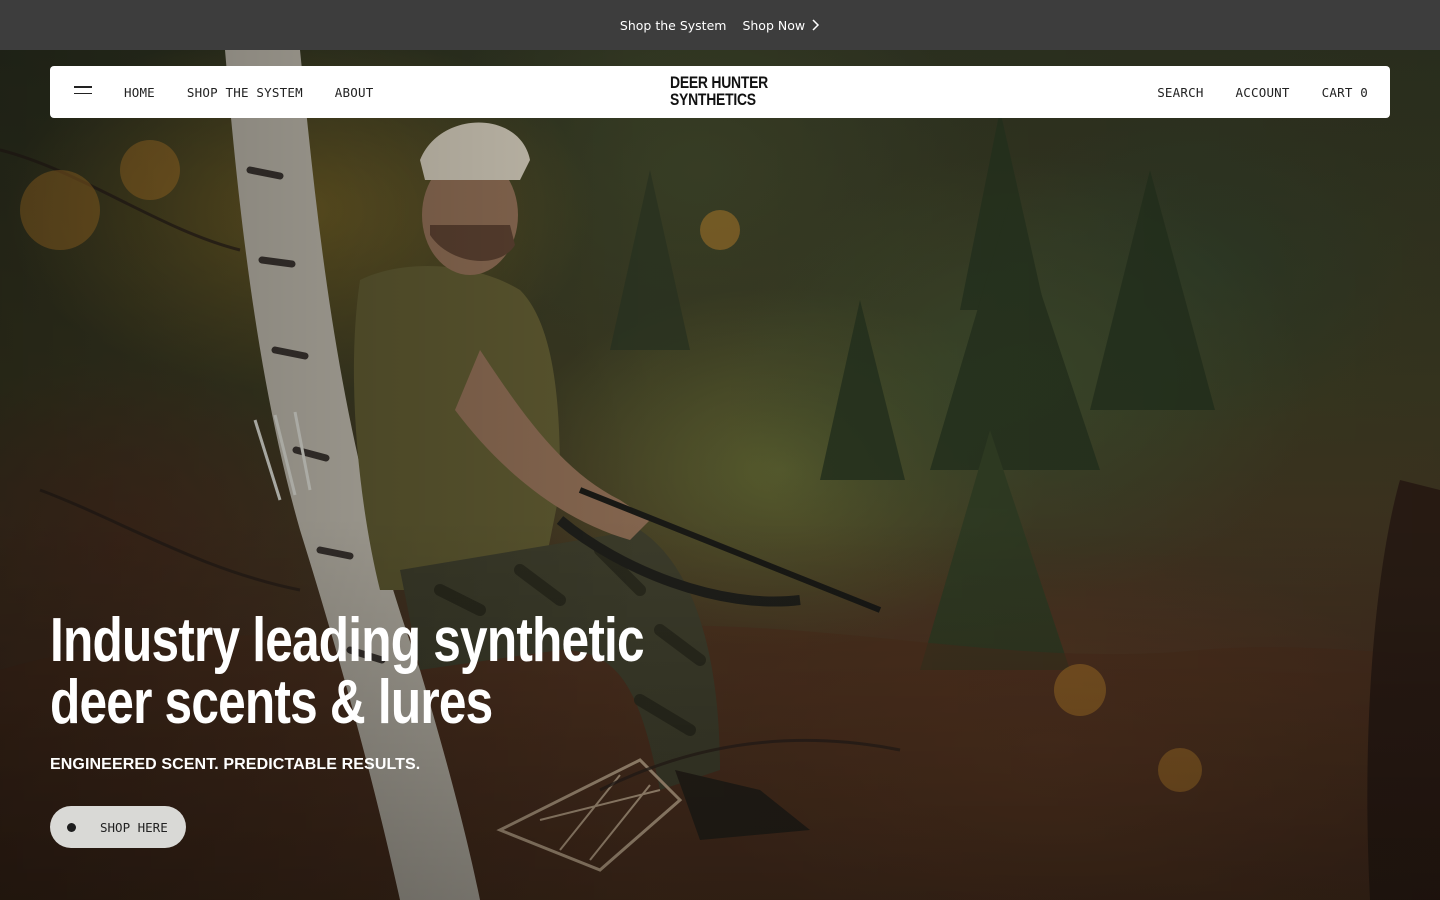 The image size is (1440, 900). What do you see at coordinates (713, 99) in the screenshot?
I see `logo-line-2: SYNTHETICS` at bounding box center [713, 99].